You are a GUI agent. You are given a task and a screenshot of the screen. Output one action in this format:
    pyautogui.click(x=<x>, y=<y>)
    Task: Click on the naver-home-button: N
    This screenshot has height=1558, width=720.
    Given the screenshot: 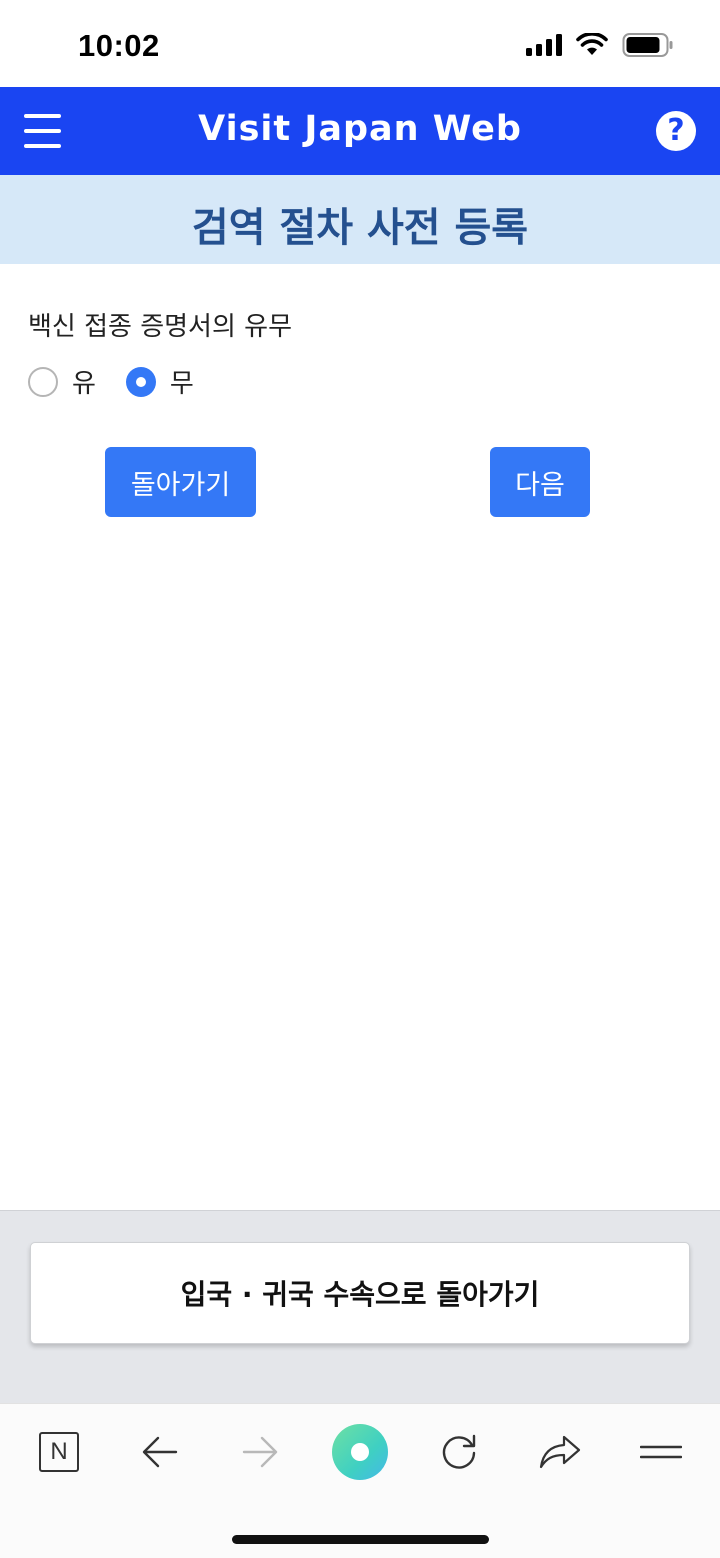 What is the action you would take?
    pyautogui.click(x=59, y=1452)
    